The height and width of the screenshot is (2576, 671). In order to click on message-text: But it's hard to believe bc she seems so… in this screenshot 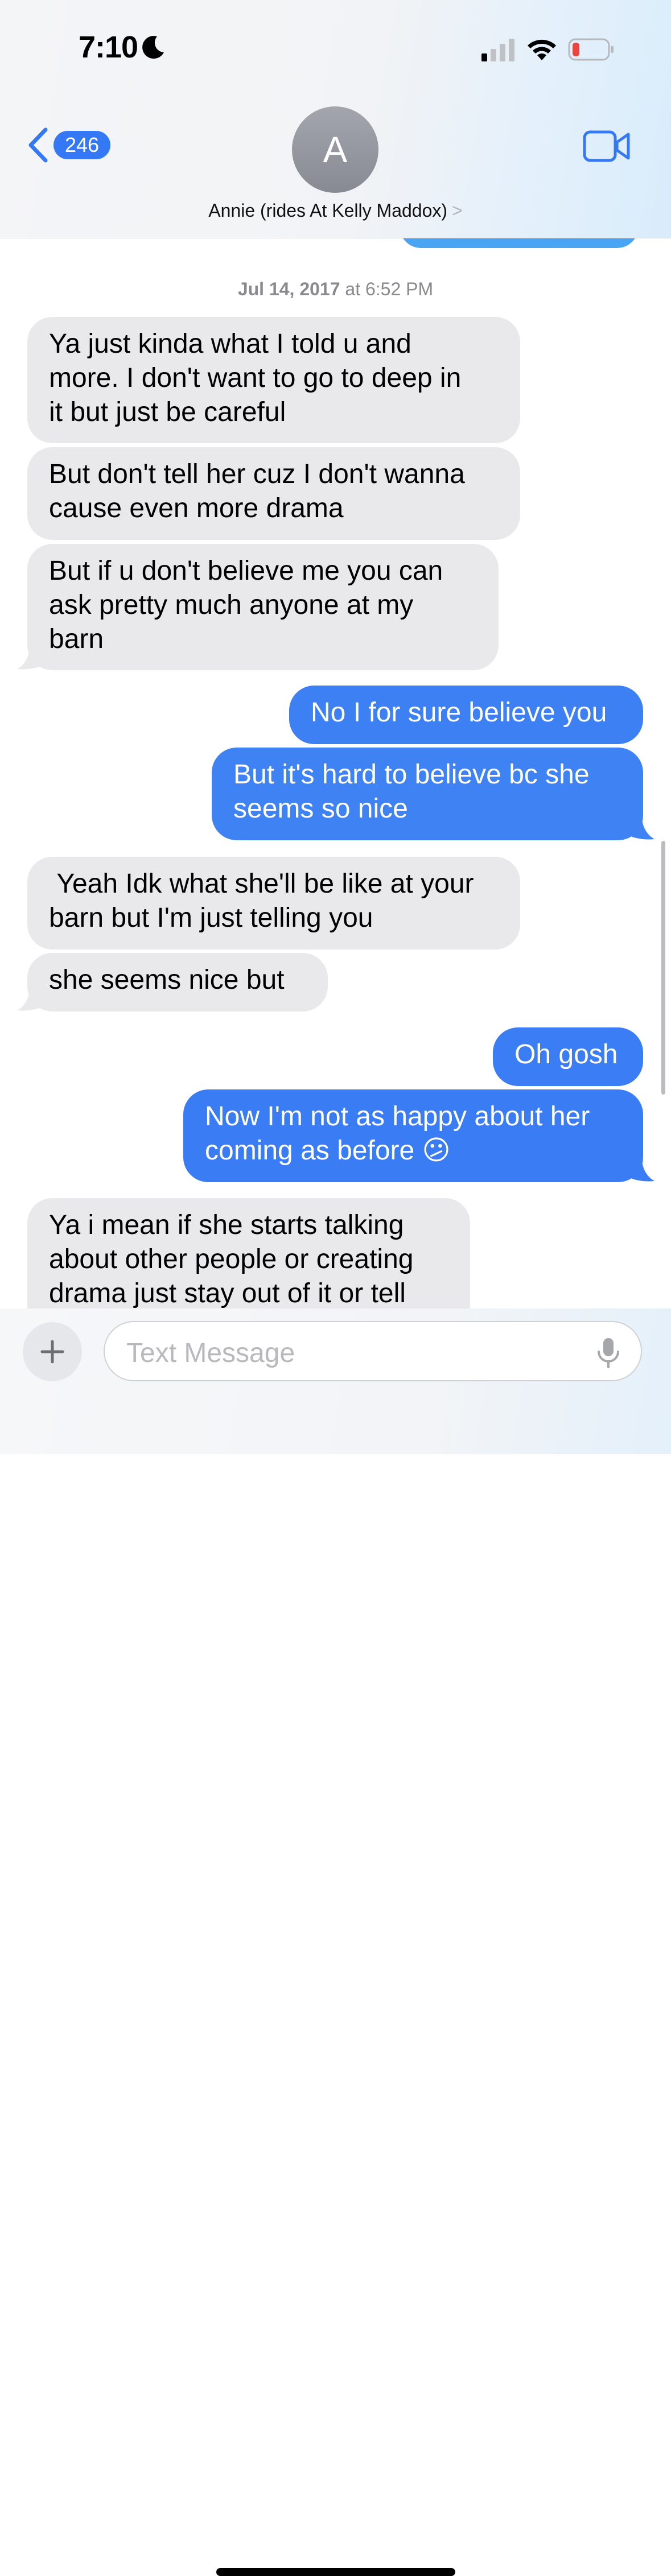, I will do `click(411, 792)`.